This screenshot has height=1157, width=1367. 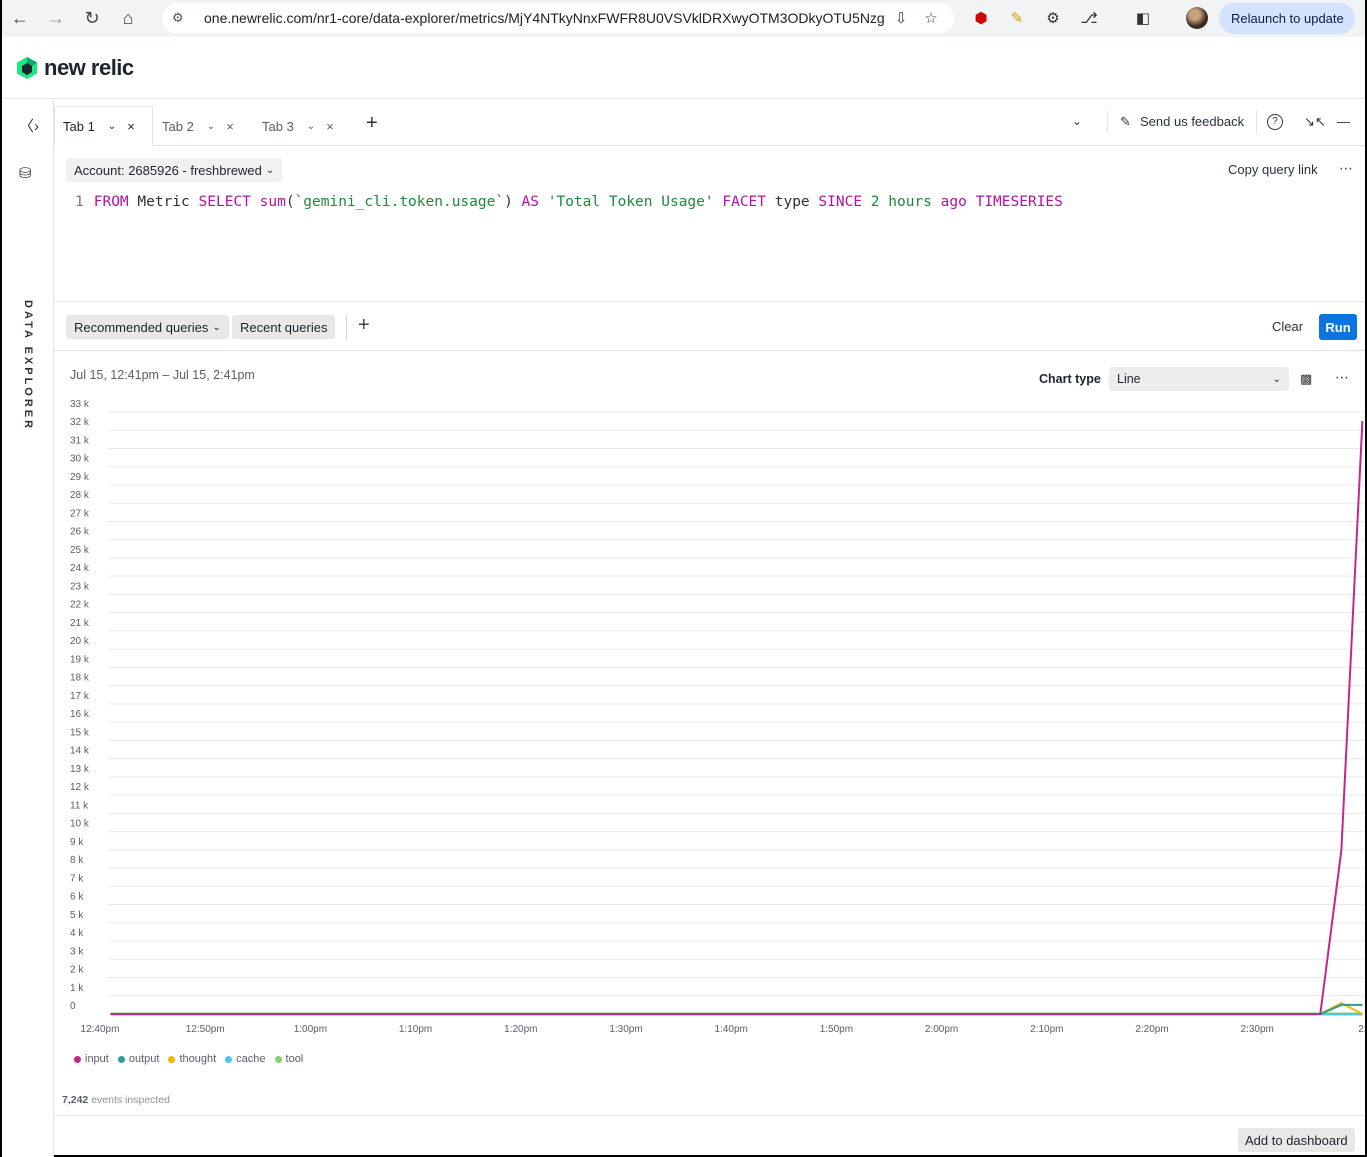 What do you see at coordinates (364, 325) in the screenshot?
I see `add-query-icon: +` at bounding box center [364, 325].